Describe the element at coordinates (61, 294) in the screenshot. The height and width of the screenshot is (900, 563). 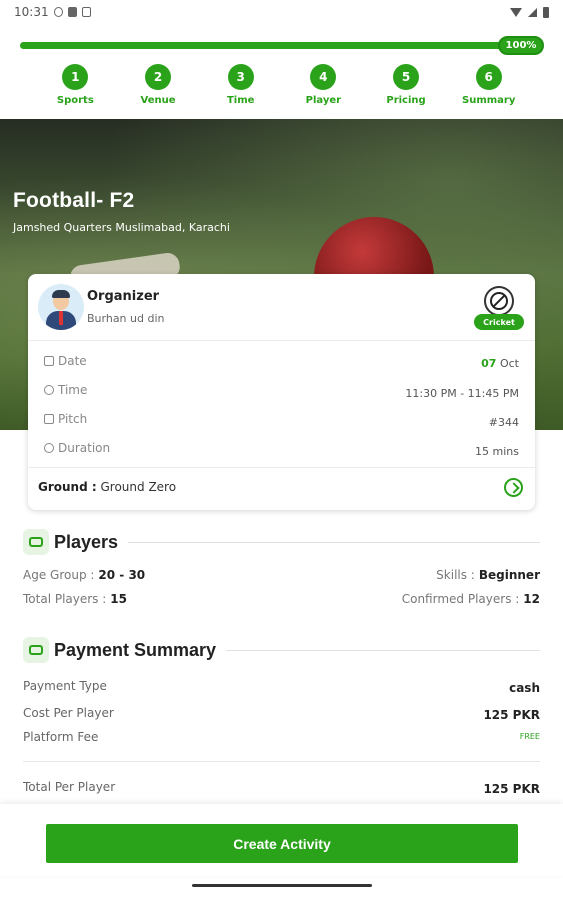
I see `avatar-hair` at that location.